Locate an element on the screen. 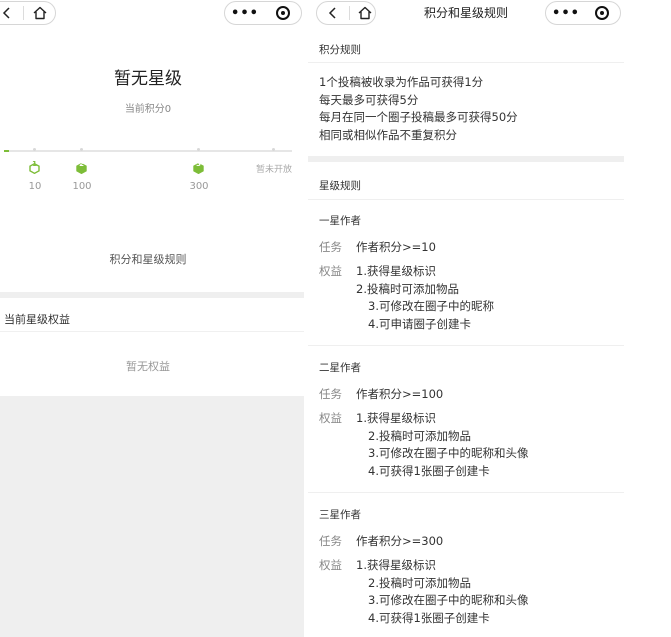 The image size is (671, 637). points-rules-title: 积分规则 is located at coordinates (340, 50).